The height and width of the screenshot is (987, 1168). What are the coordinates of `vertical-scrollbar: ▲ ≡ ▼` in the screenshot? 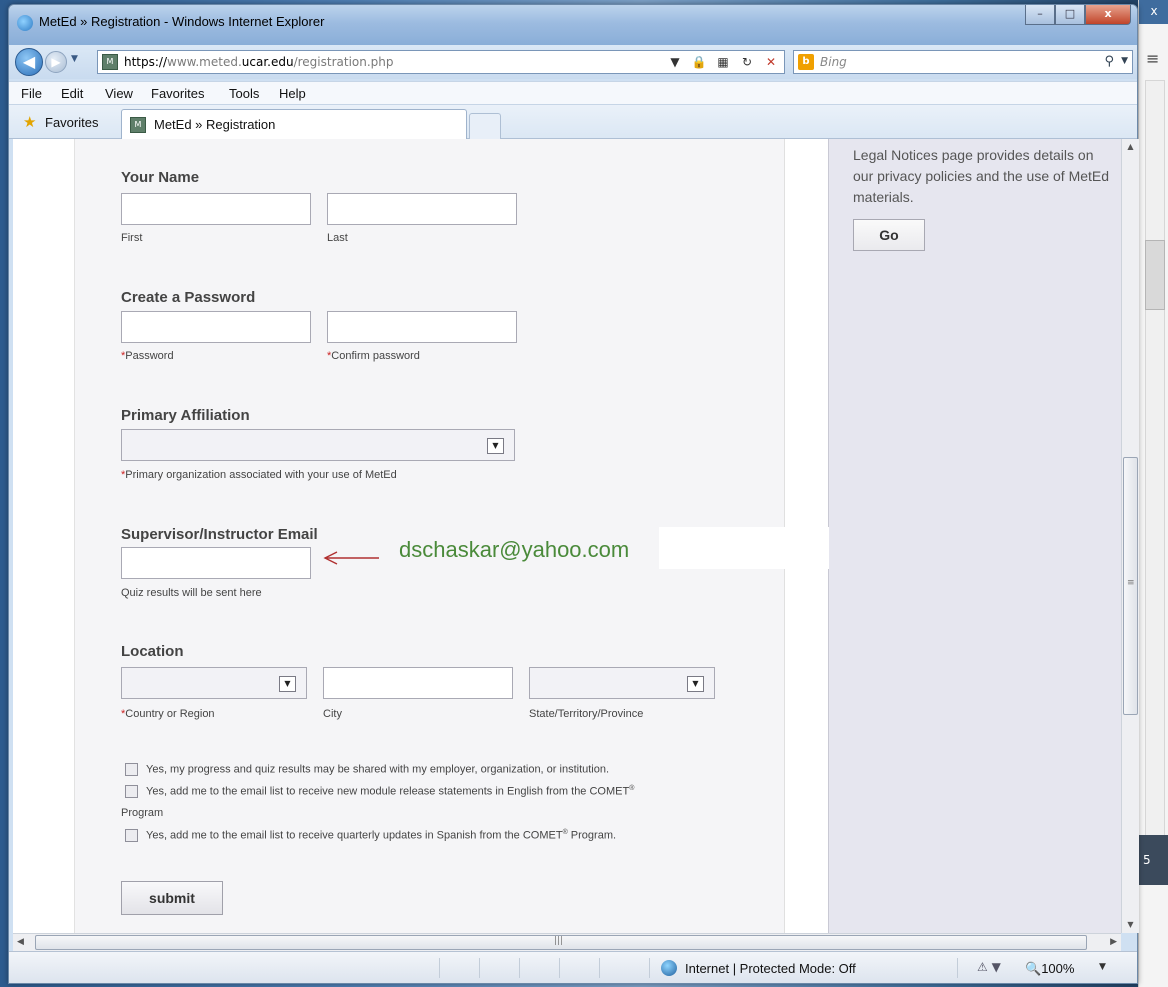 It's located at (1130, 536).